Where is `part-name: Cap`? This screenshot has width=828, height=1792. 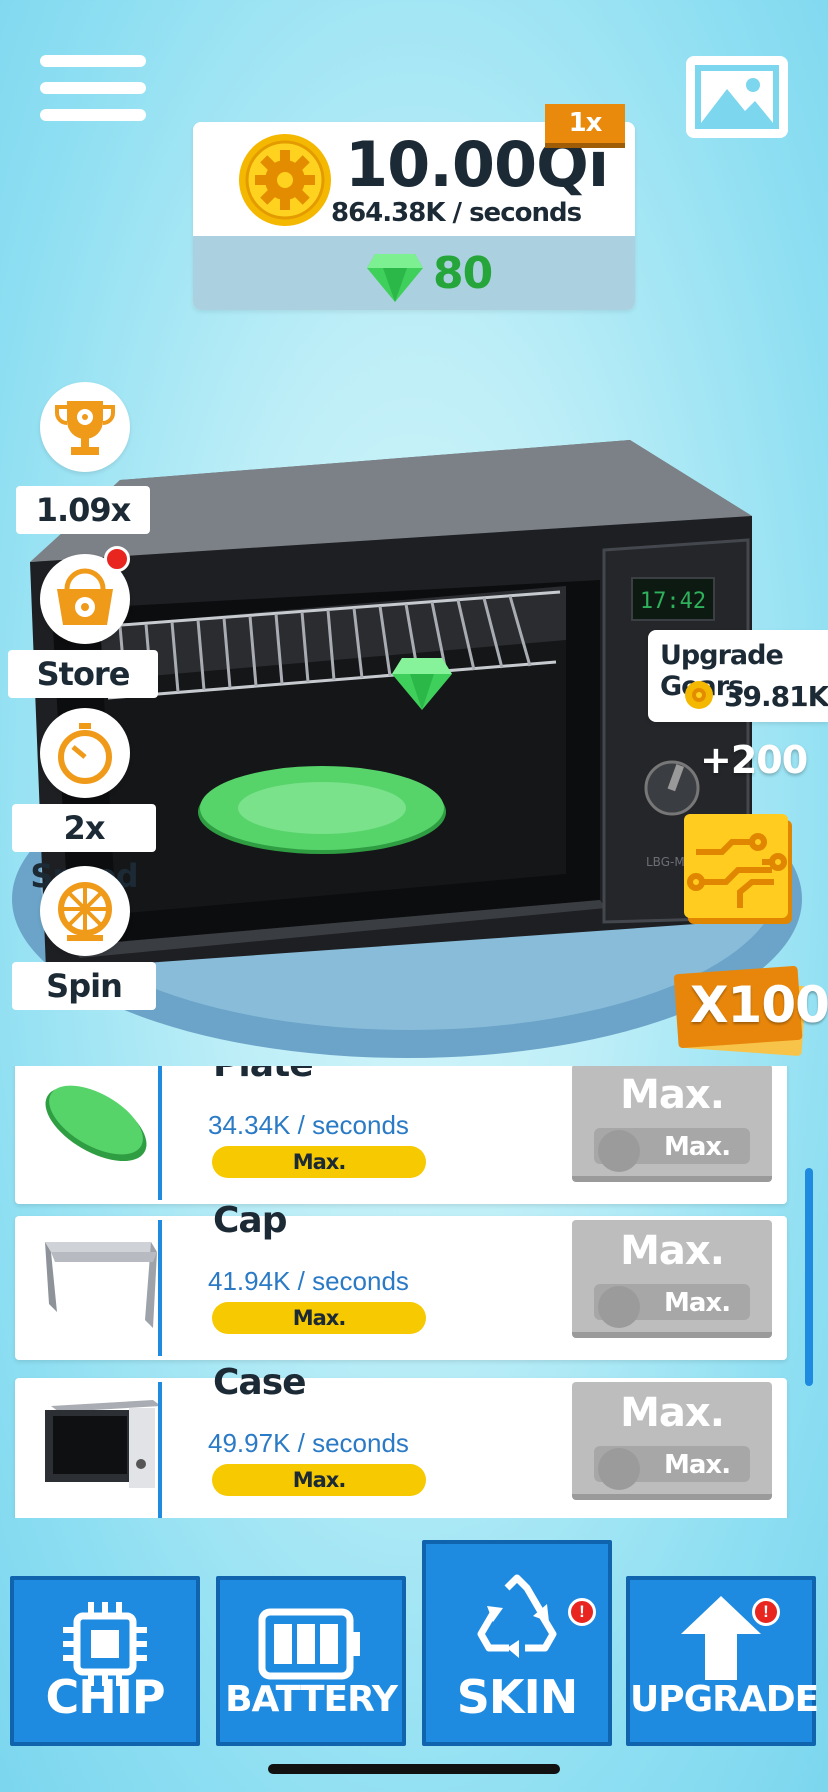 part-name: Cap is located at coordinates (250, 1220).